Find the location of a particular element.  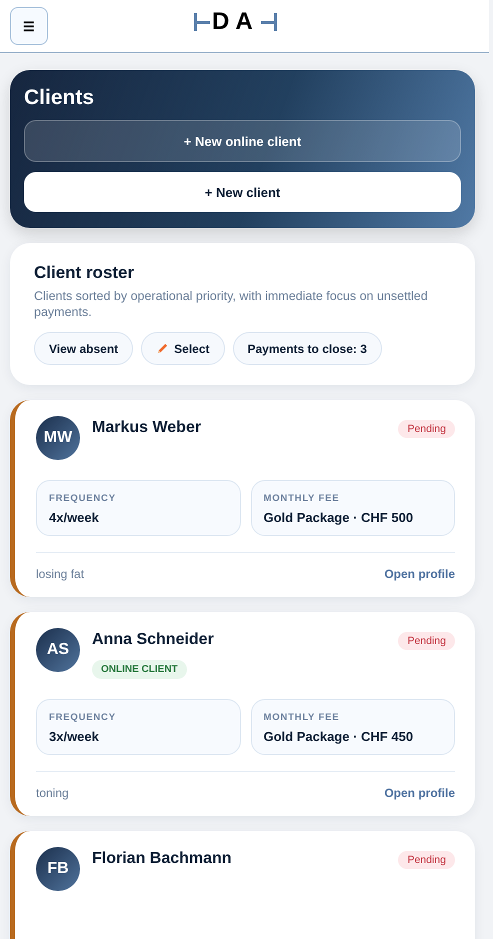

client-goal: losing fat is located at coordinates (60, 574).